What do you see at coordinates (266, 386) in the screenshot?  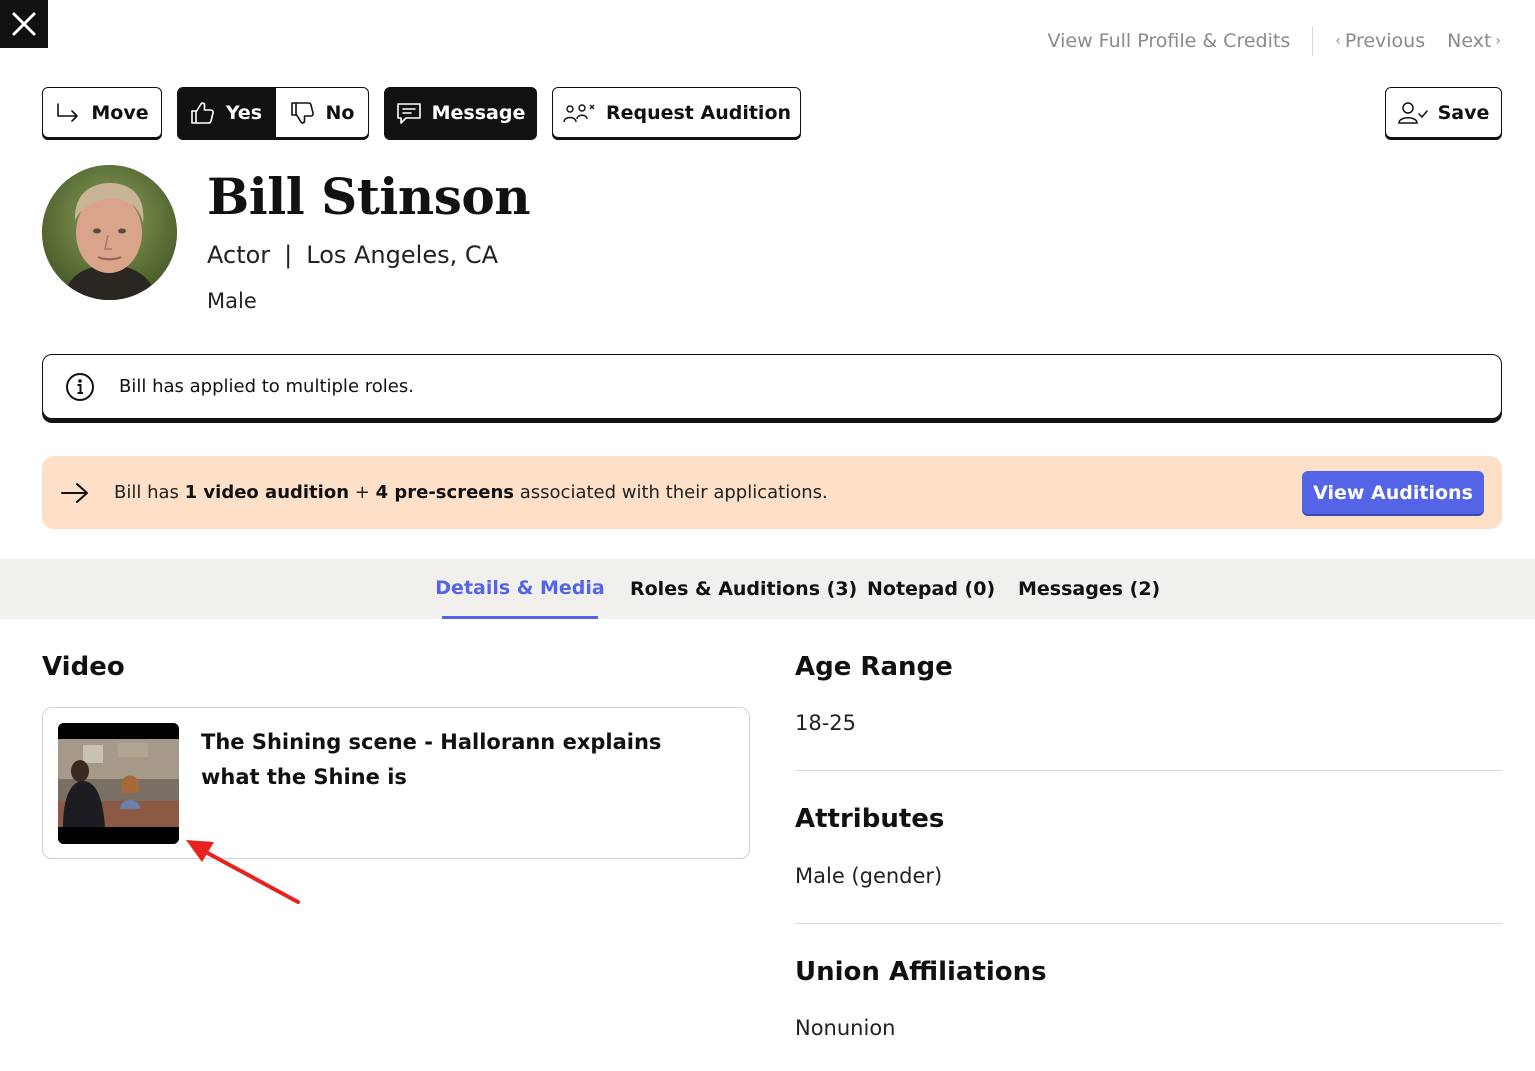 I see `info-banner-text: Bill has applied to multiple roles.` at bounding box center [266, 386].